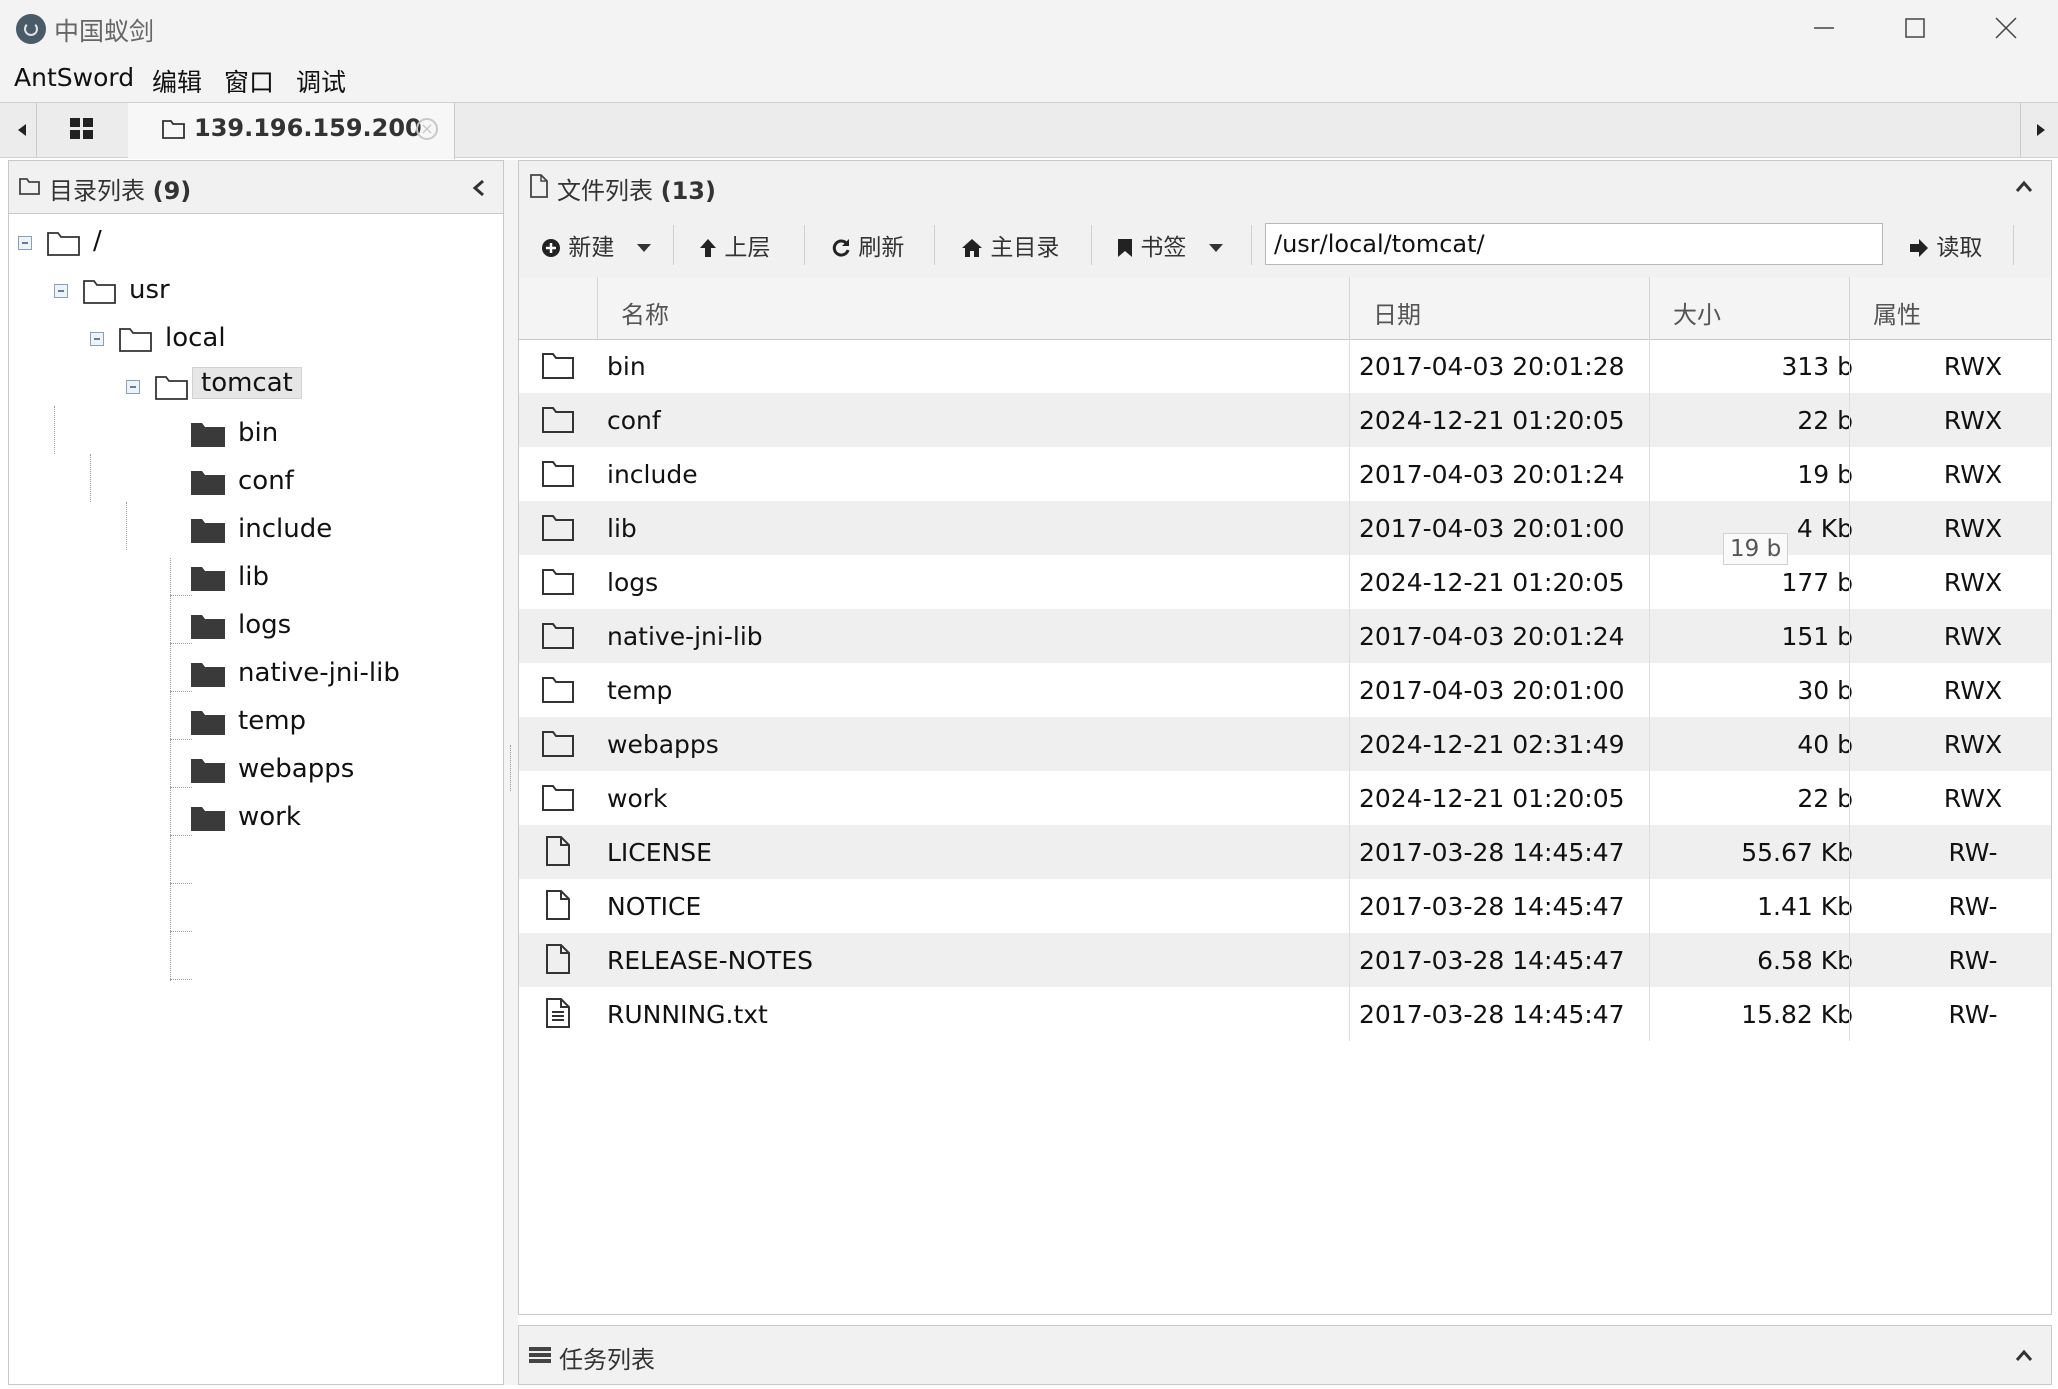  I want to click on menu-edit: 编辑, so click(177, 81).